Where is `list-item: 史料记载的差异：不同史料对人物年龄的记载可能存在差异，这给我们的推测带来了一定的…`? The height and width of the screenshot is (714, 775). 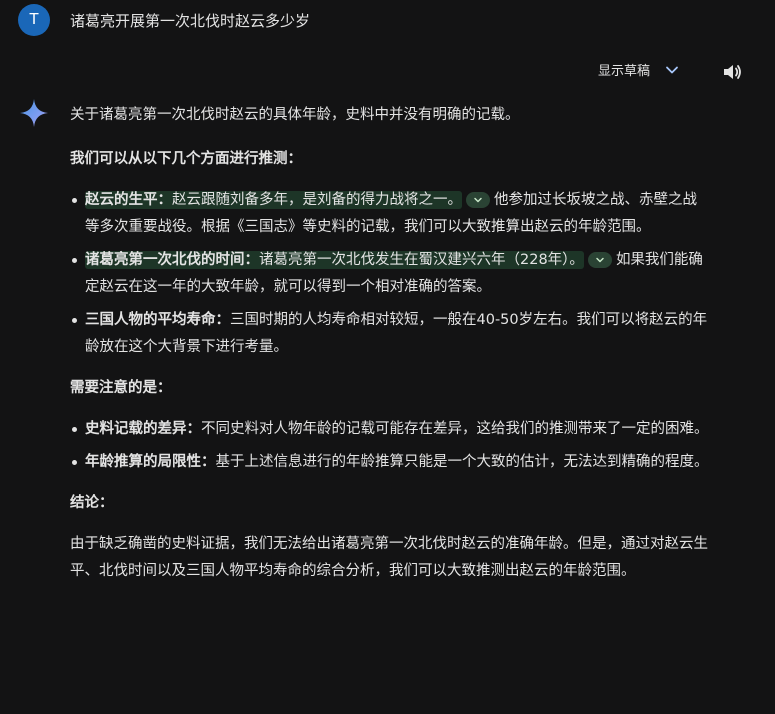
list-item: 史料记载的差异：不同史料对人物年龄的记载可能存在差异，这给我们的推测带来了一定的… is located at coordinates (391, 429).